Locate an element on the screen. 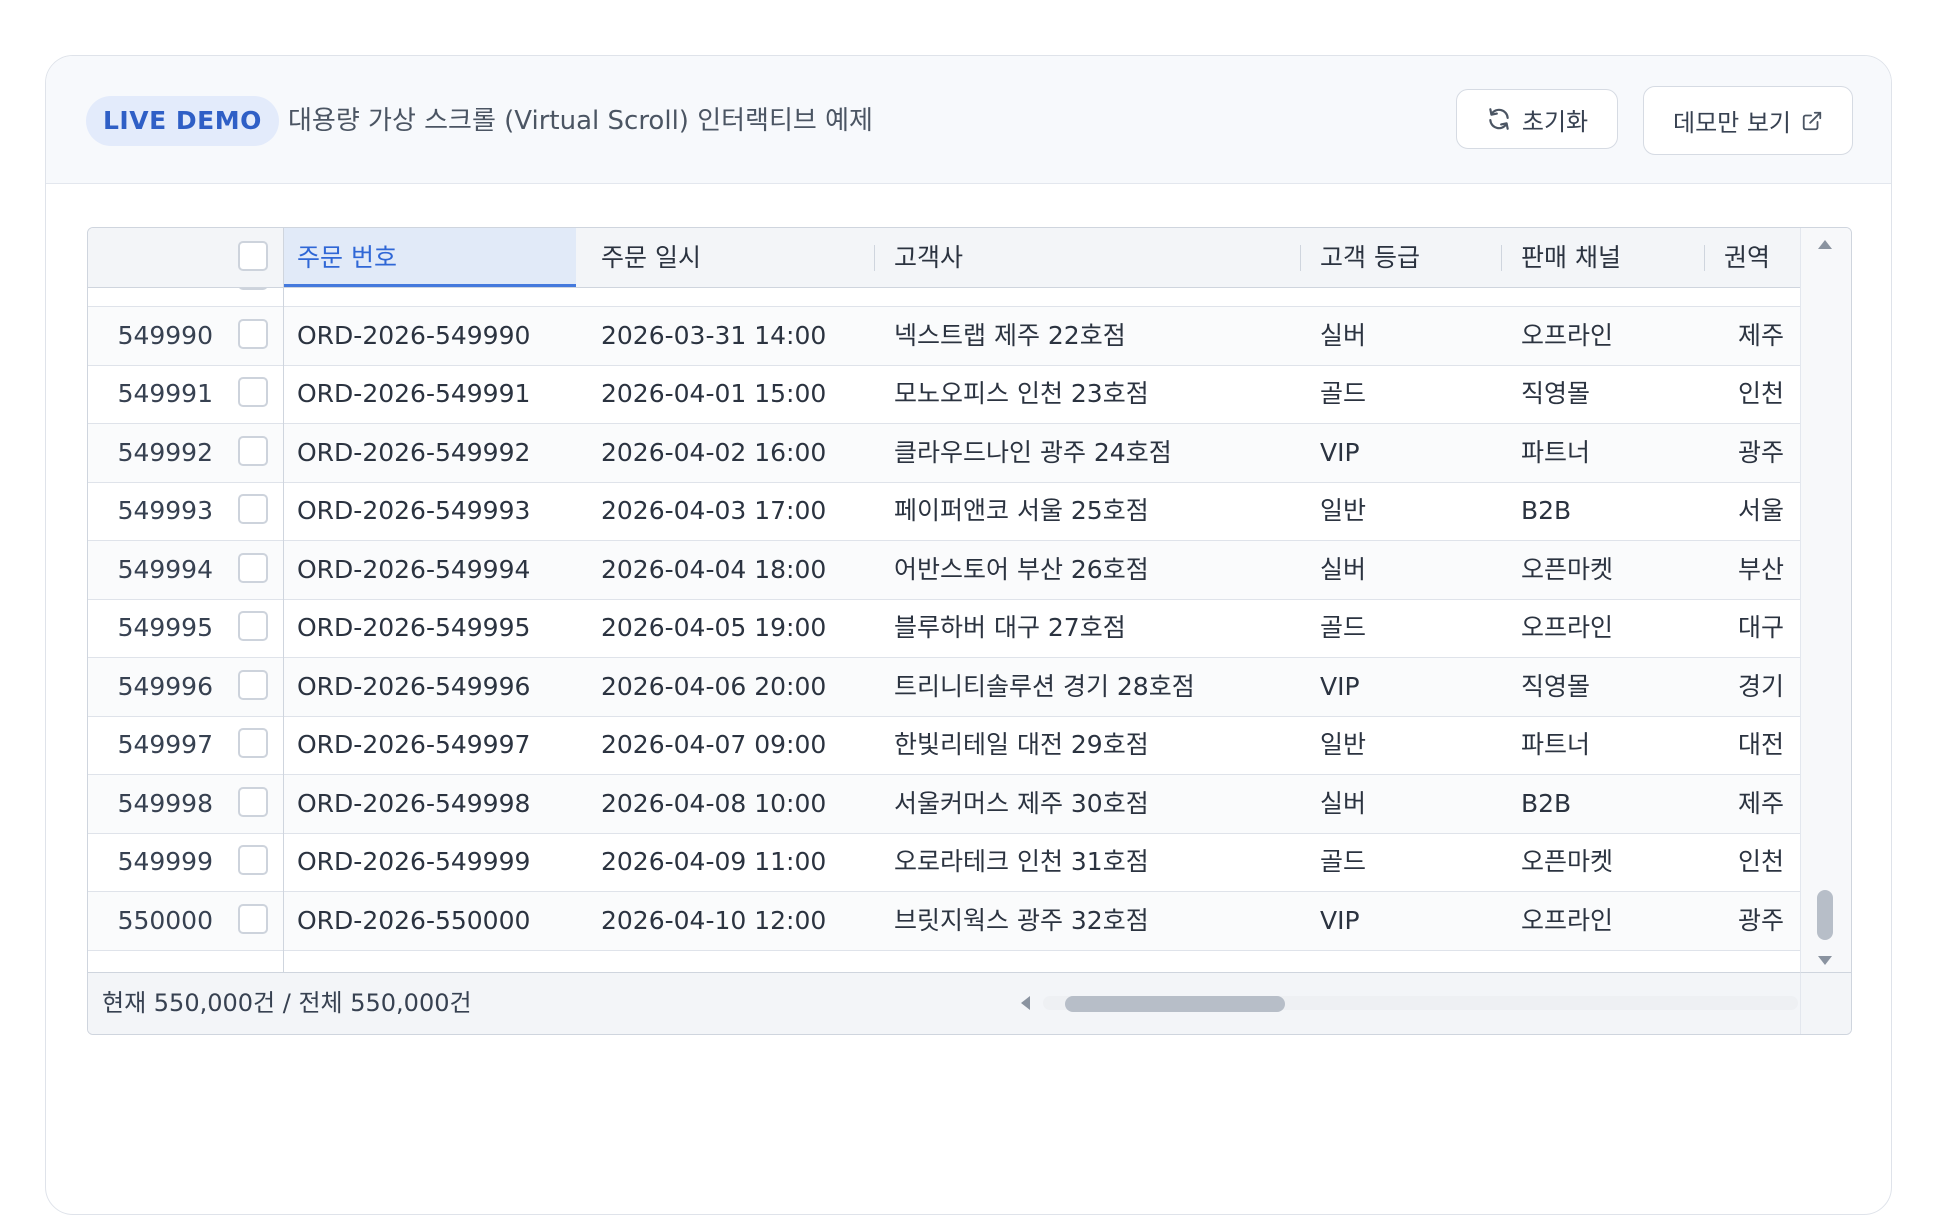 The width and height of the screenshot is (1938, 1215). scrollbar-corner is located at coordinates (1825, 1003).